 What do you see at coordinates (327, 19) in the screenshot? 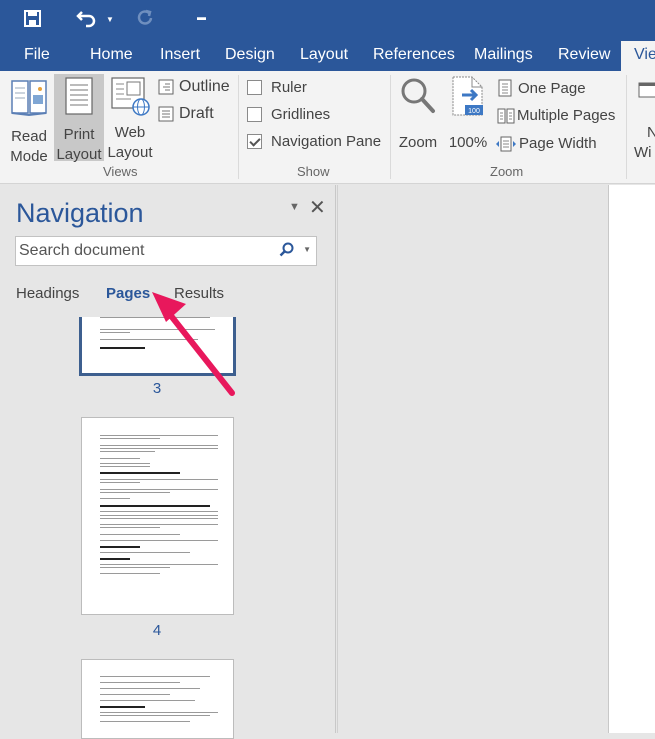
I see `quick-access-toolbar: ▼ ▬` at bounding box center [327, 19].